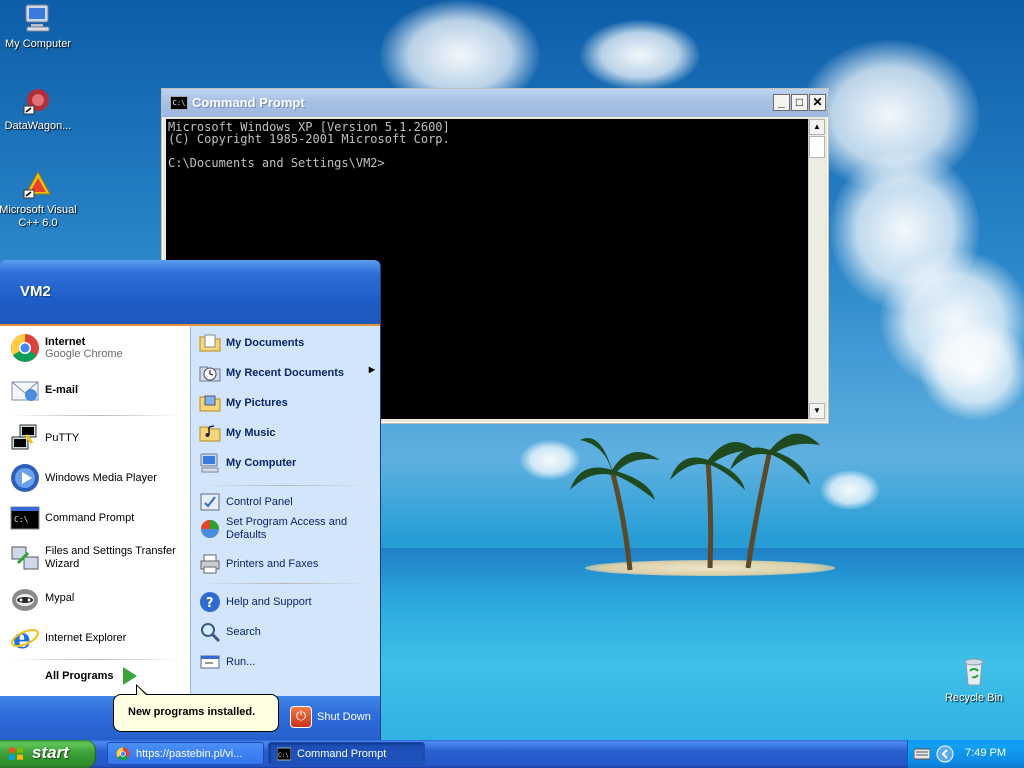  Describe the element at coordinates (799, 102) in the screenshot. I see `maximize-button: □` at that location.